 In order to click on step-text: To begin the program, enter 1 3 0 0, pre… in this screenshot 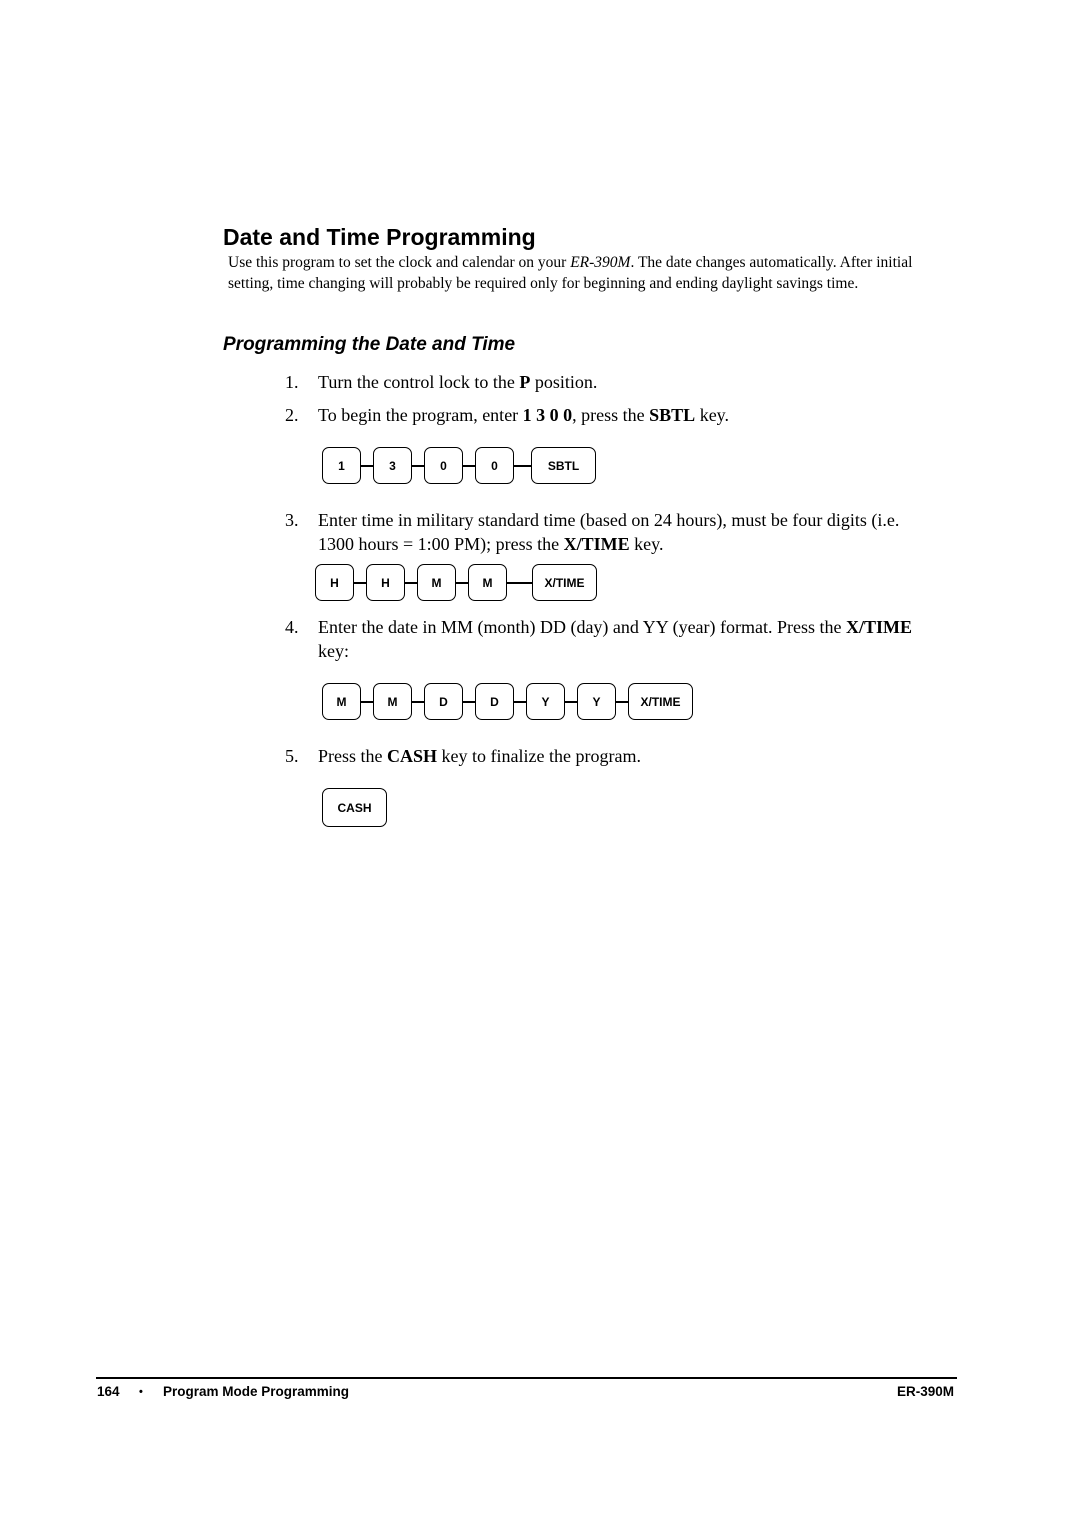, I will do `click(623, 415)`.